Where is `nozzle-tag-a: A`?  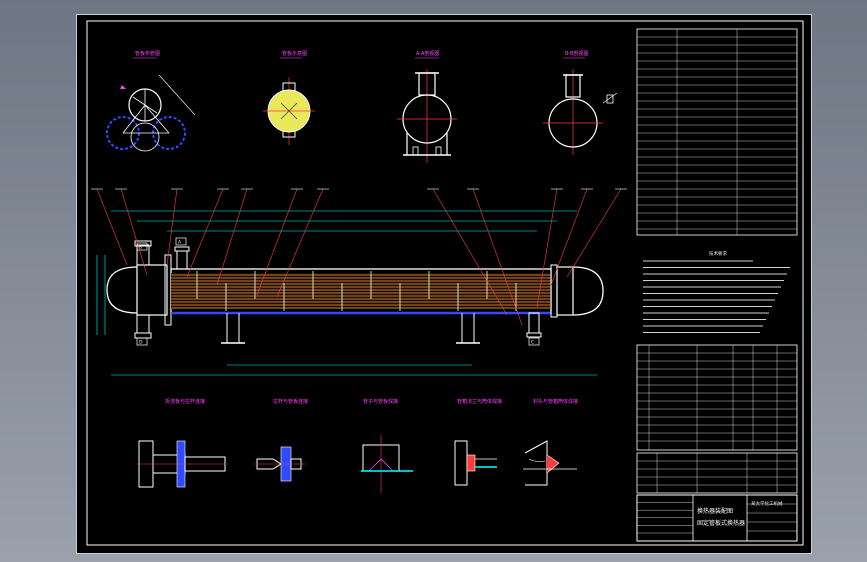
nozzle-tag-a: A is located at coordinates (180, 243).